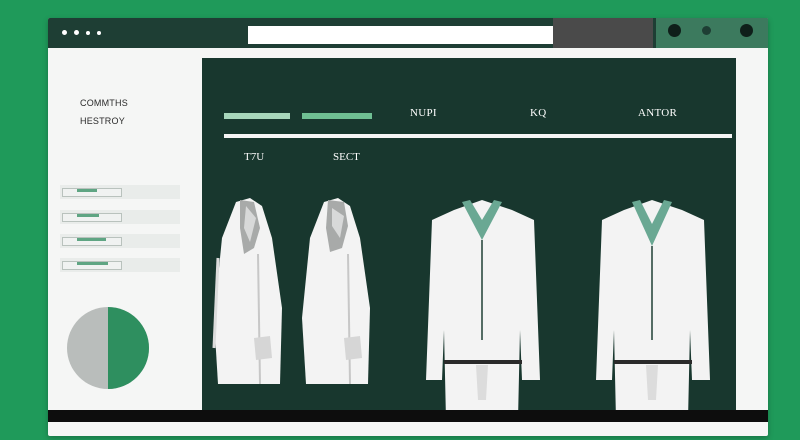 The image size is (800, 440). Describe the element at coordinates (674, 30) in the screenshot. I see `minimize-icon` at that location.